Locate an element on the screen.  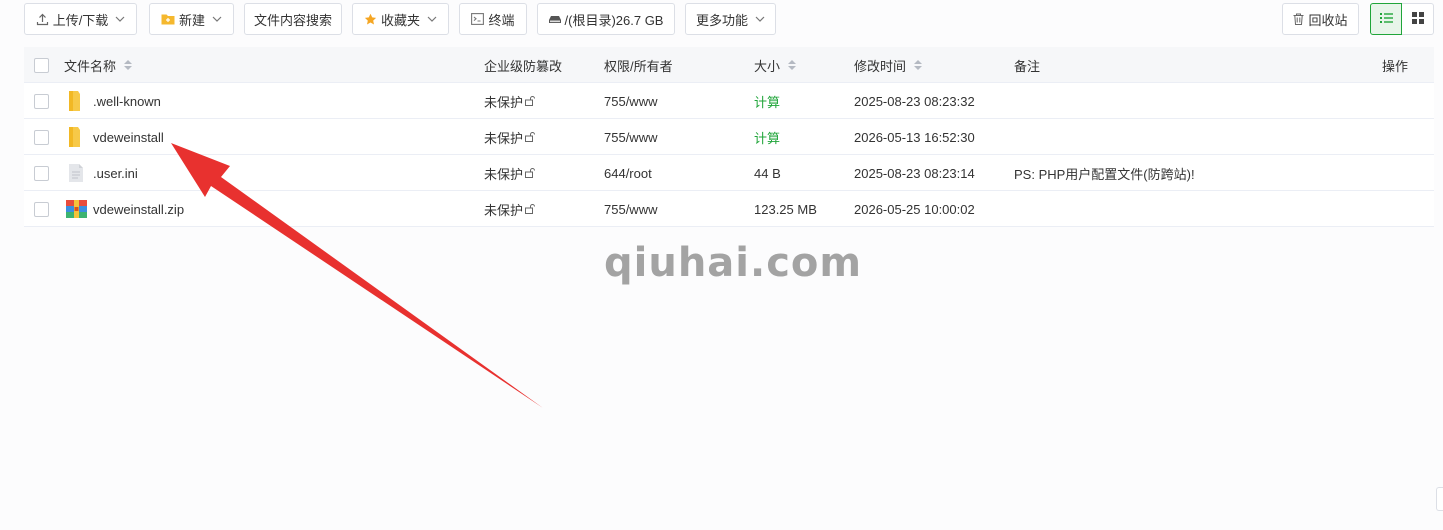
header-name: 文件名称 is located at coordinates (98, 65).